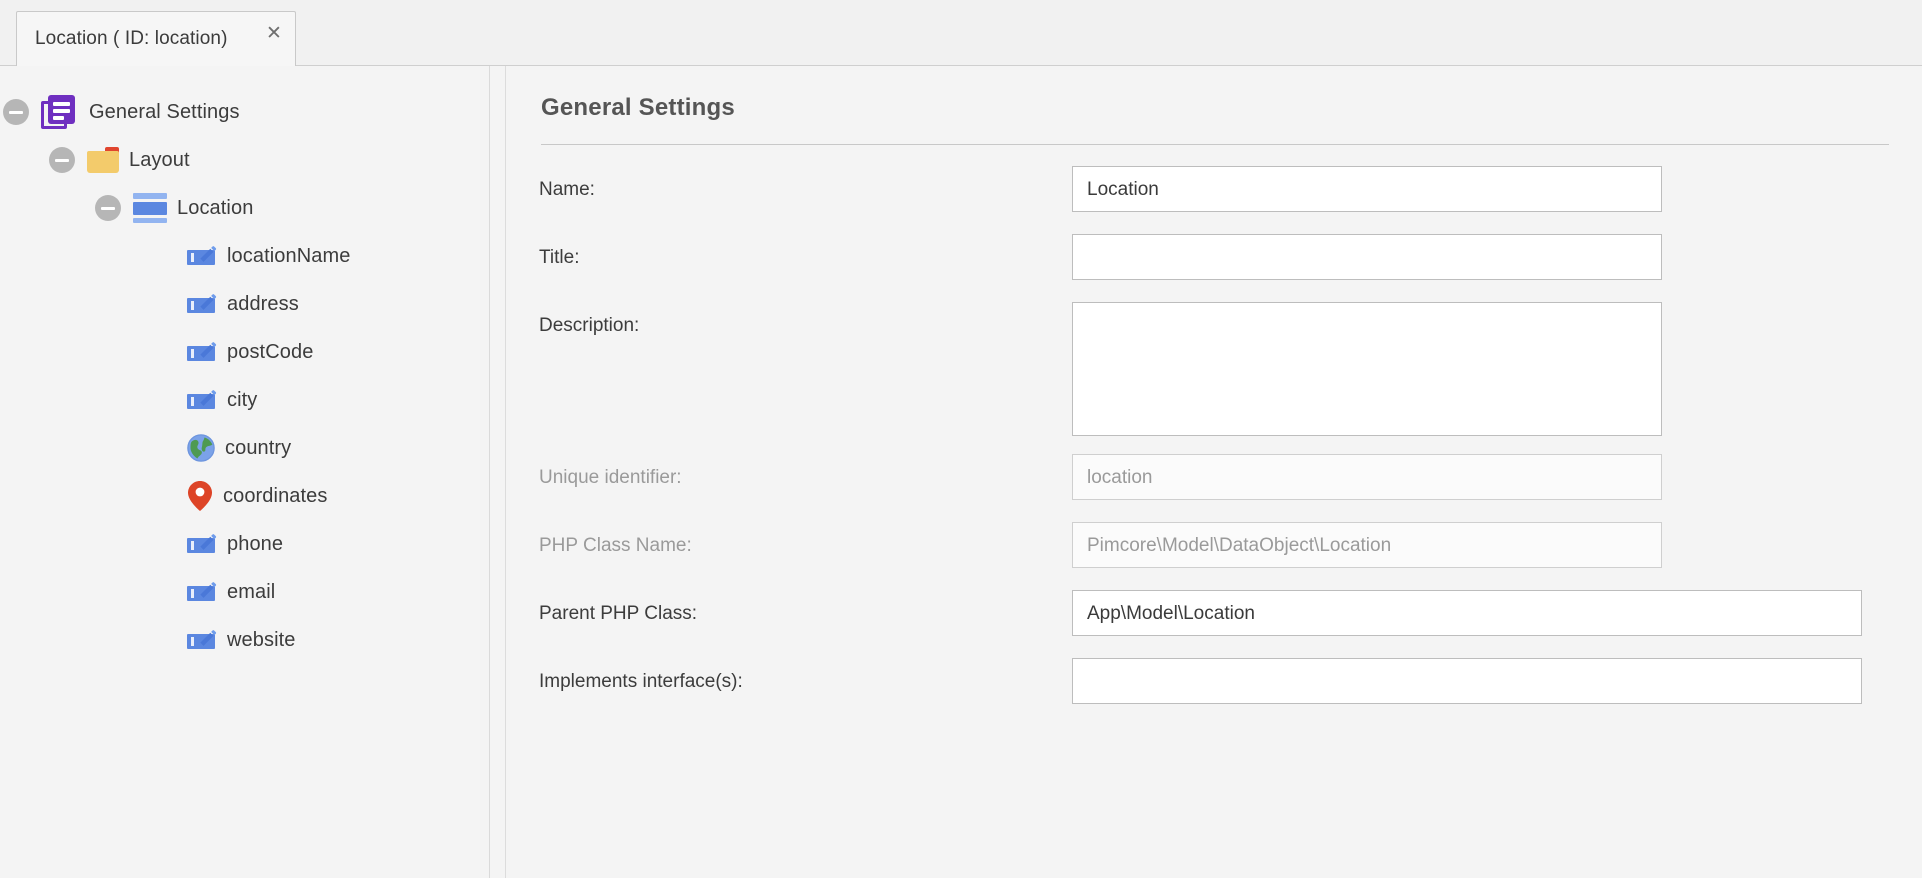 Image resolution: width=1922 pixels, height=878 pixels. I want to click on field-input-implements-interface-s, so click(1467, 681).